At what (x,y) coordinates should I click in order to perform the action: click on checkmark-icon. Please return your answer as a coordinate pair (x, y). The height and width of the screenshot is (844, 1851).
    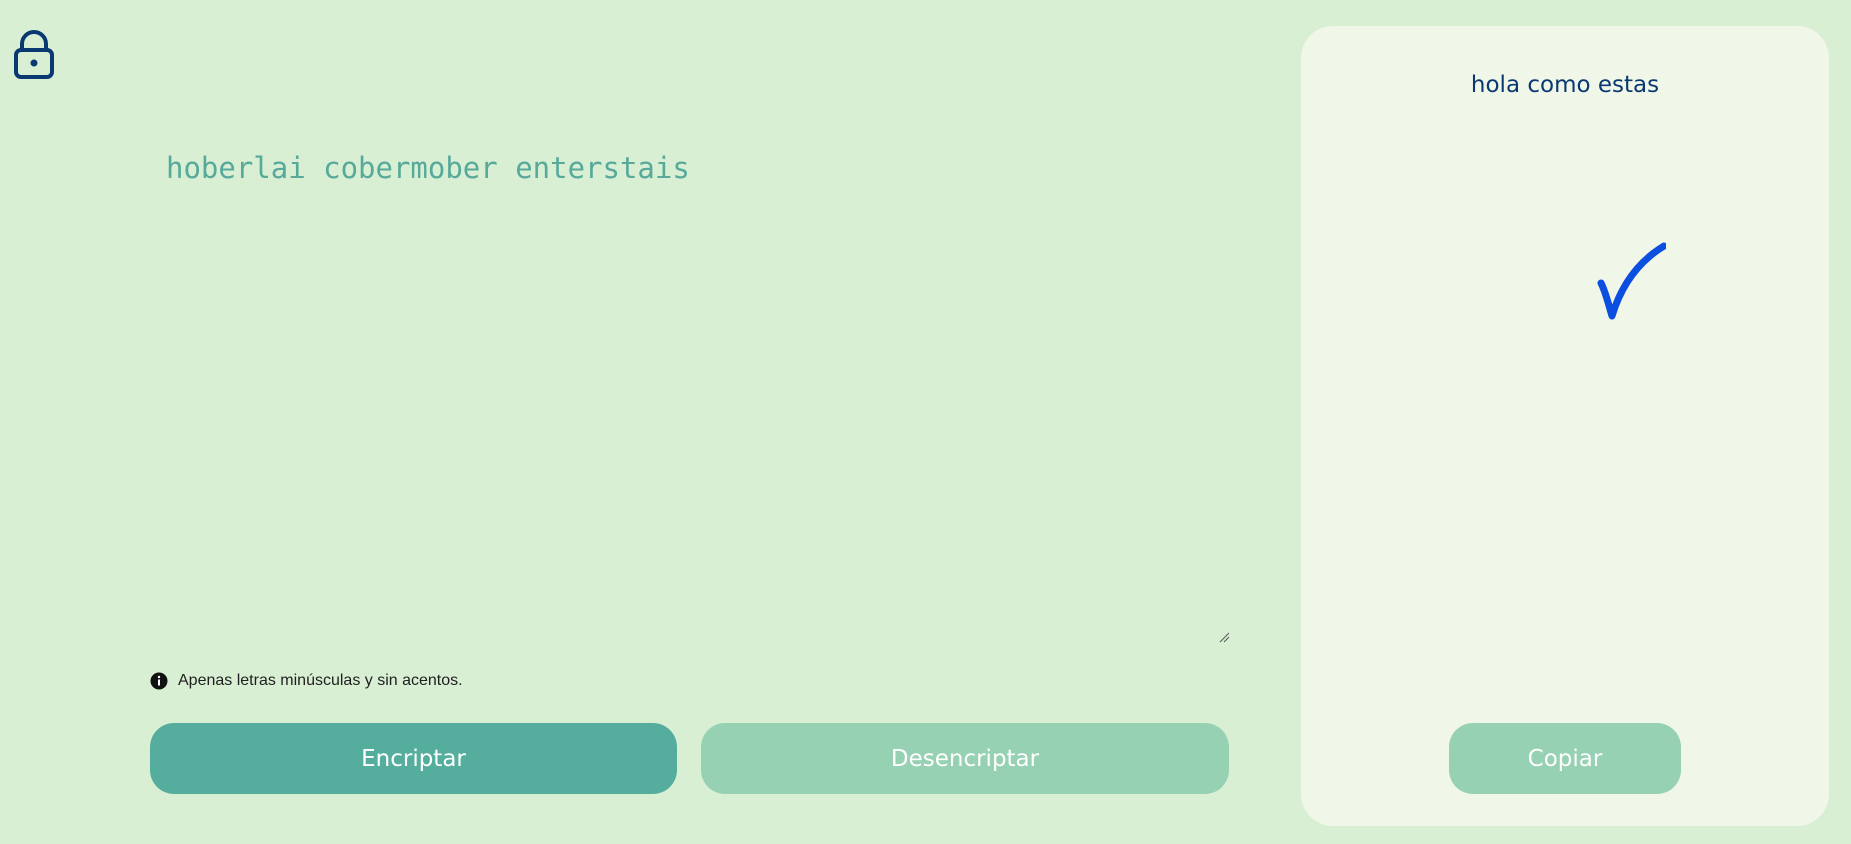
    Looking at the image, I should click on (1632, 283).